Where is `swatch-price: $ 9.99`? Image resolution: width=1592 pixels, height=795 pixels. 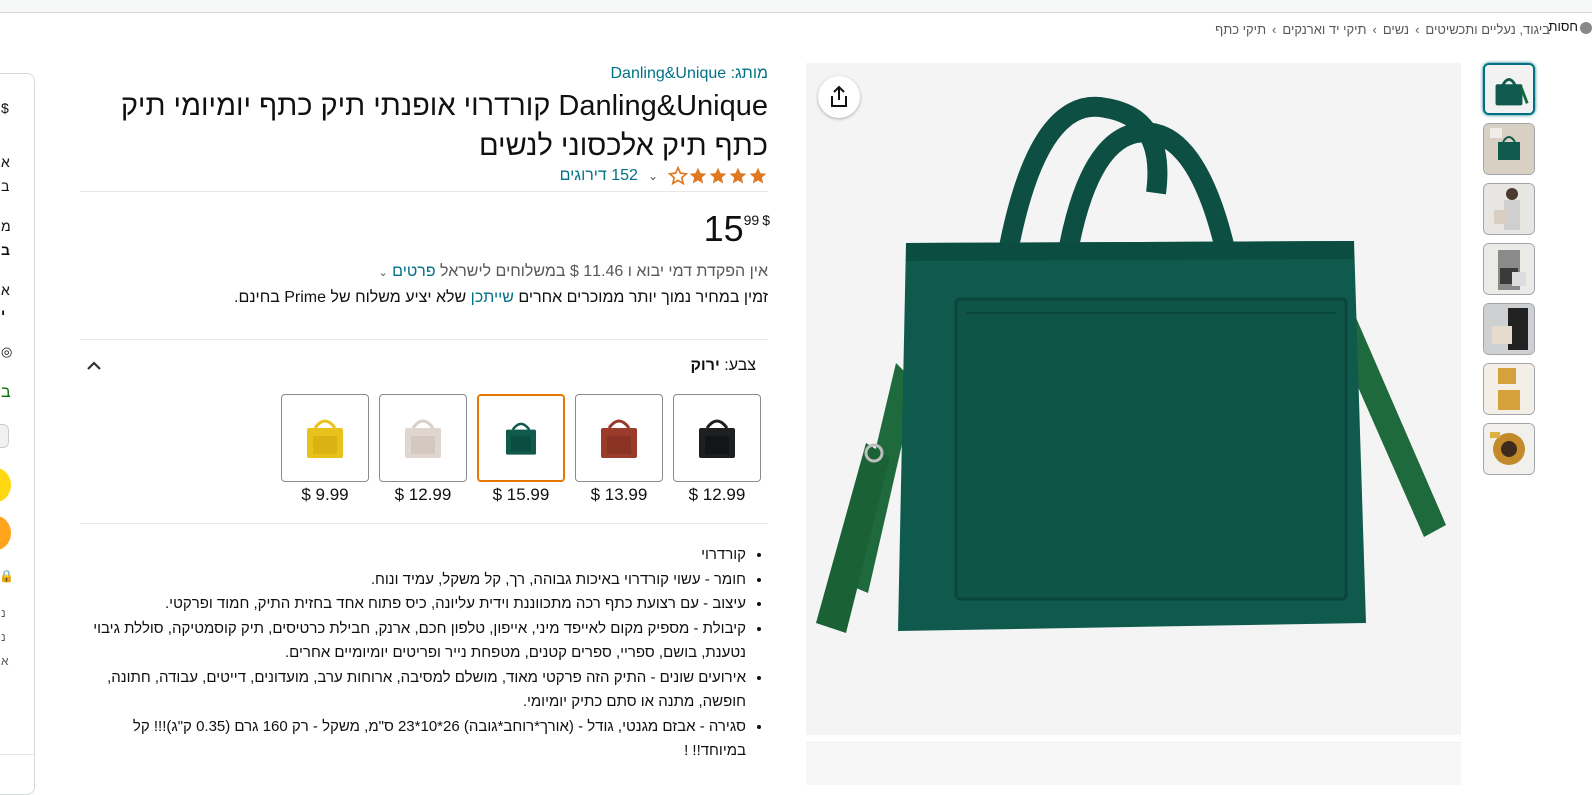
swatch-price: $ 9.99 is located at coordinates (325, 494).